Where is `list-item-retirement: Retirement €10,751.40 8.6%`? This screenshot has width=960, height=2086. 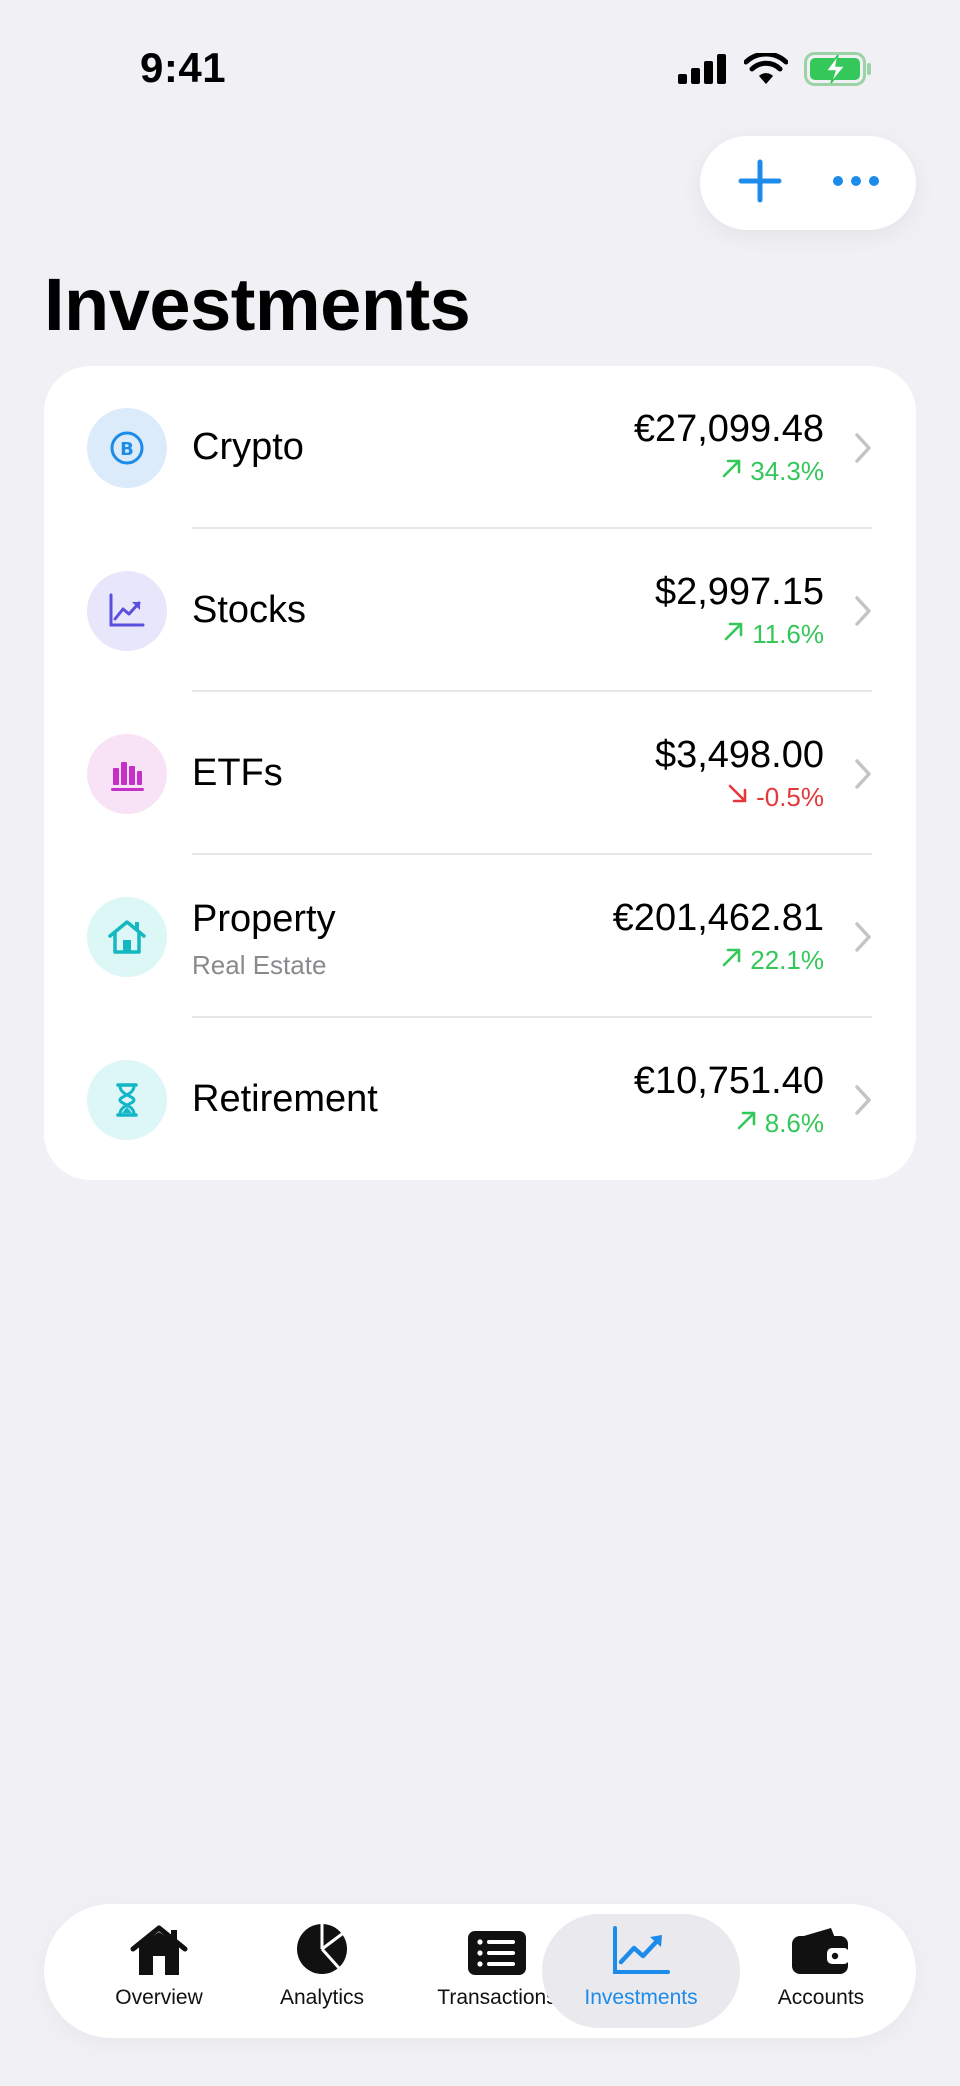
list-item-retirement: Retirement €10,751.40 8.6% is located at coordinates (480, 1099).